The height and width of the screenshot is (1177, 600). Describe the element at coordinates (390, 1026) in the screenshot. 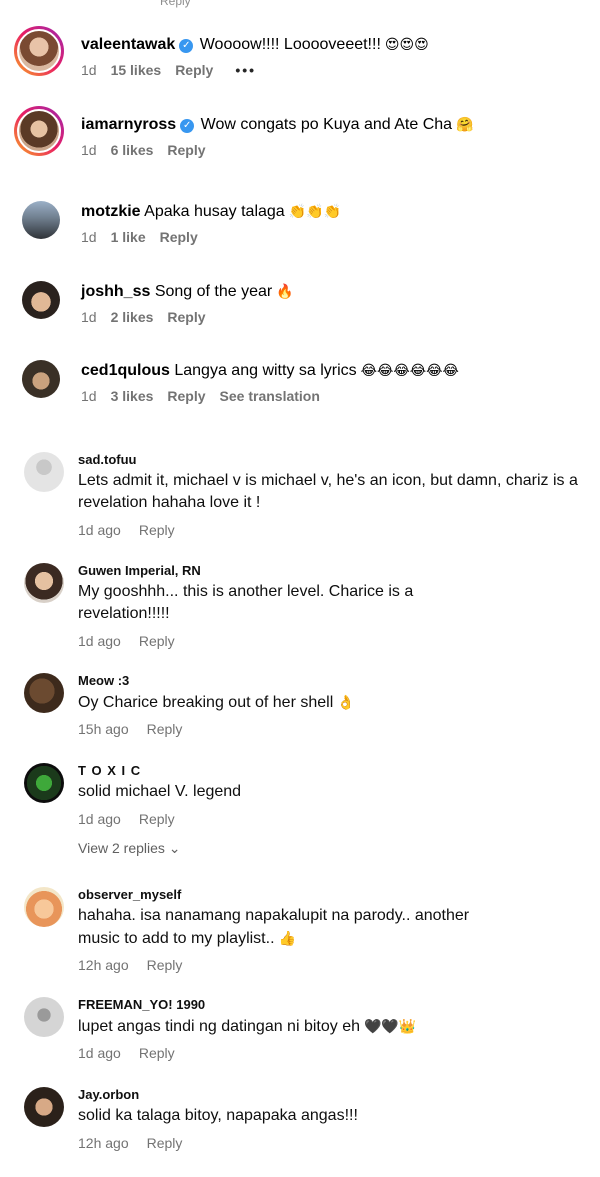

I see `emoji: 🖤🖤👑` at that location.